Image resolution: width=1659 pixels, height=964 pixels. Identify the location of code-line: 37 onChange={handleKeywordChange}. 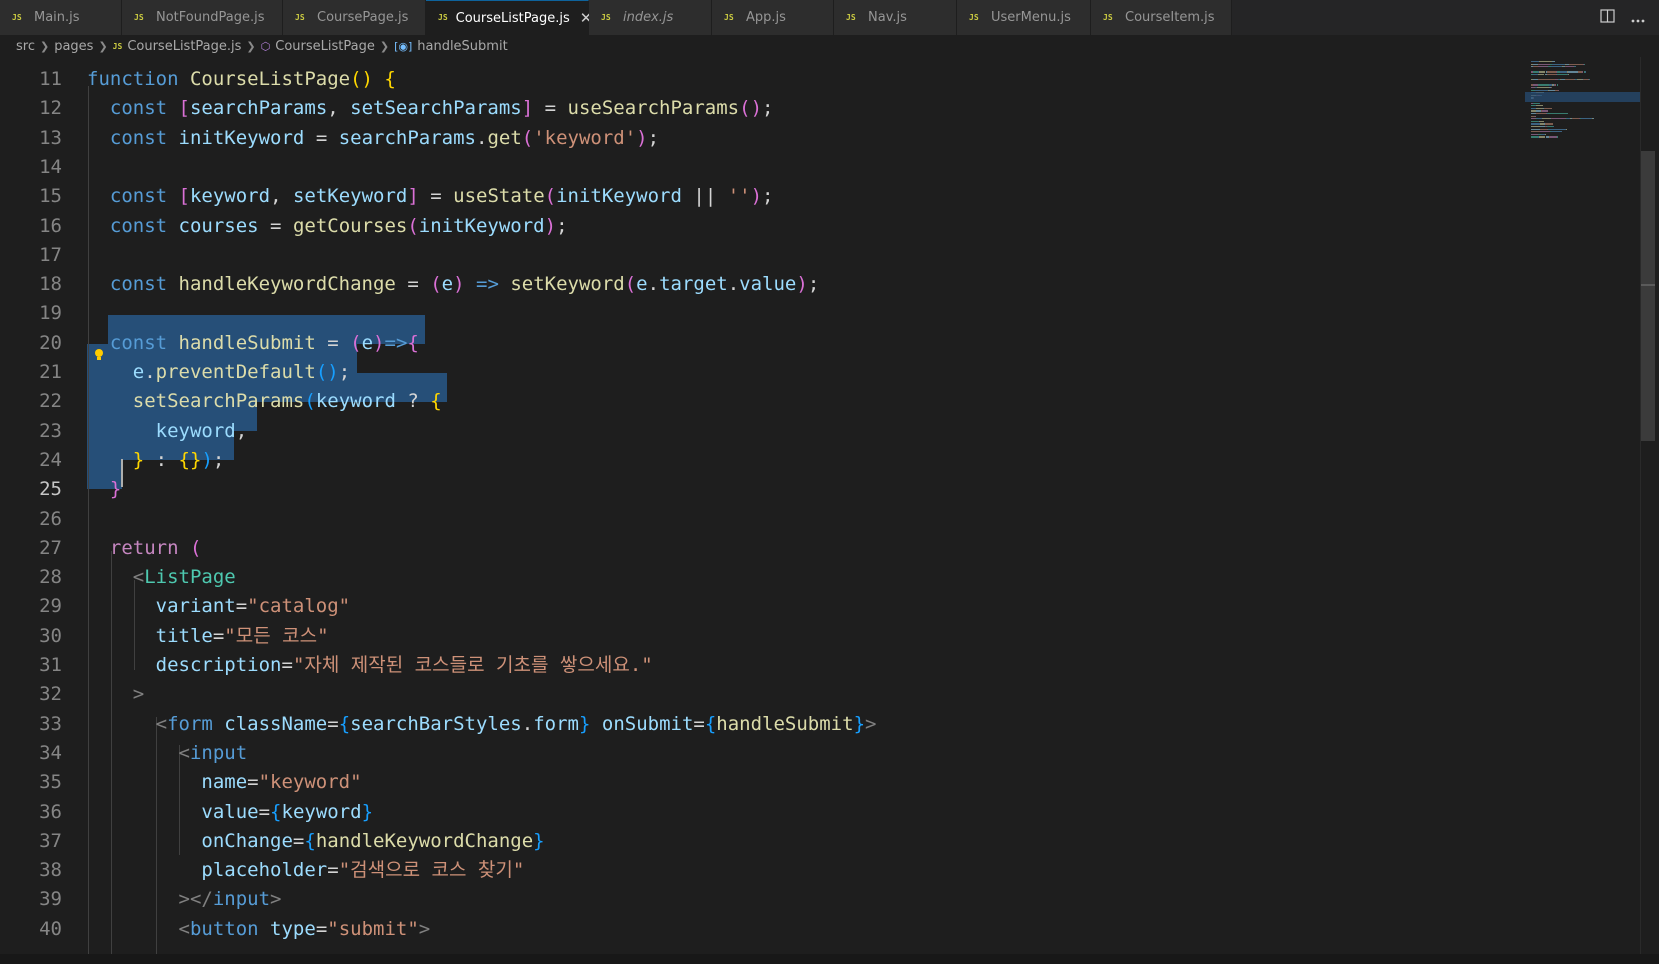
(762, 841).